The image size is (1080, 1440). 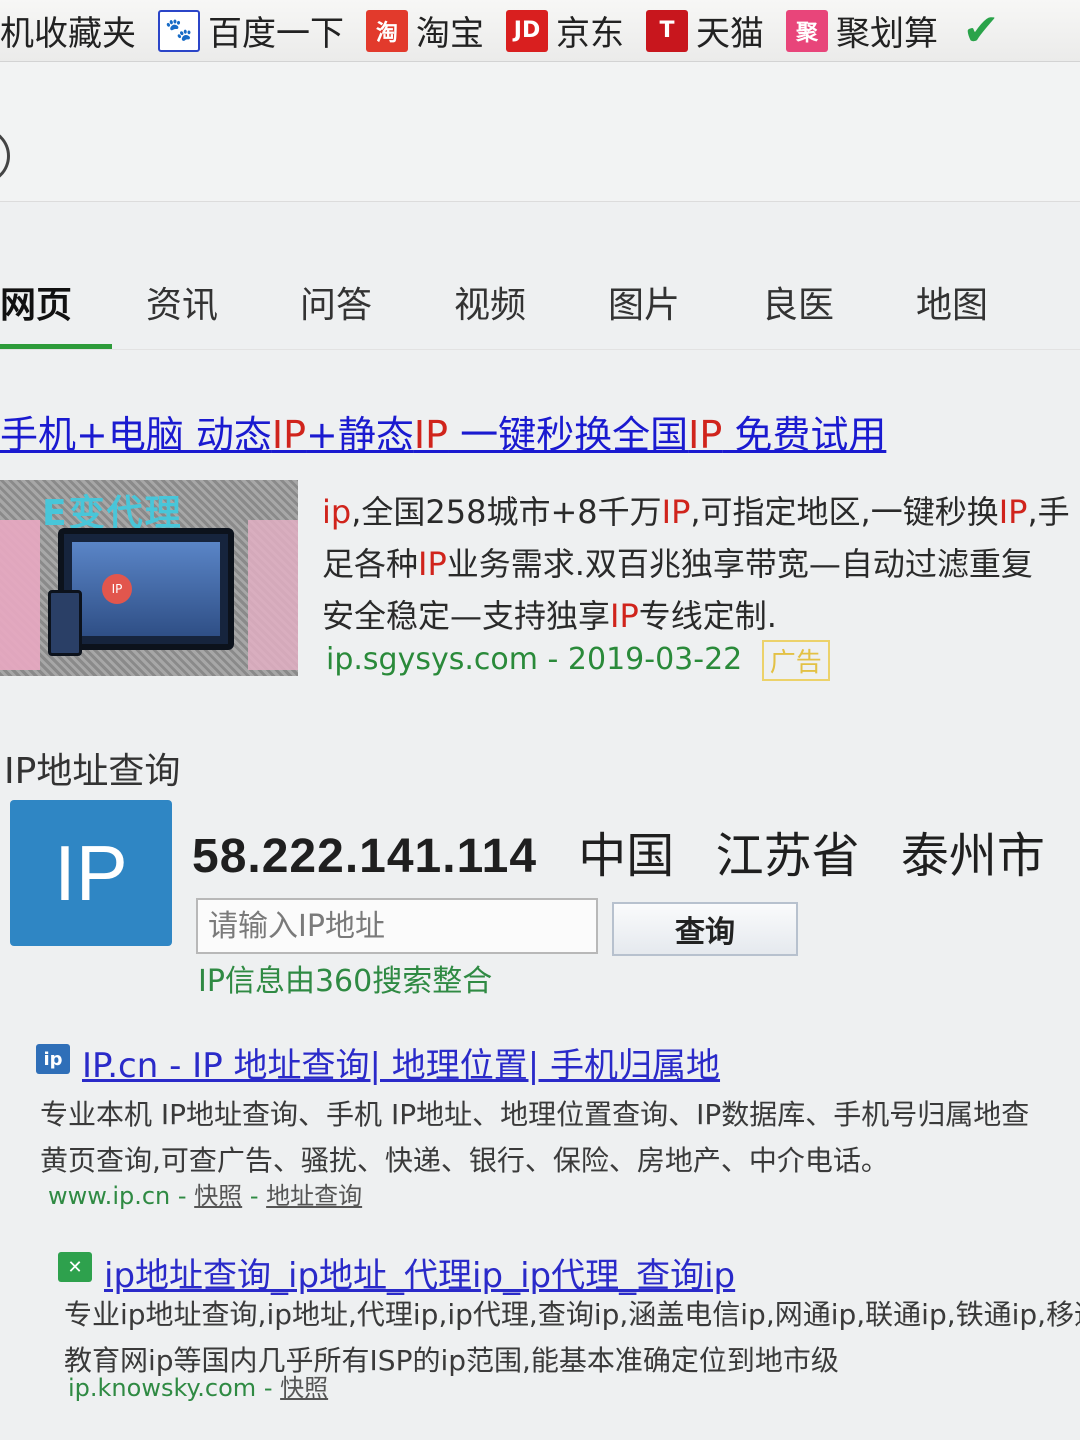 I want to click on tmall-icon: T, so click(x=667, y=30).